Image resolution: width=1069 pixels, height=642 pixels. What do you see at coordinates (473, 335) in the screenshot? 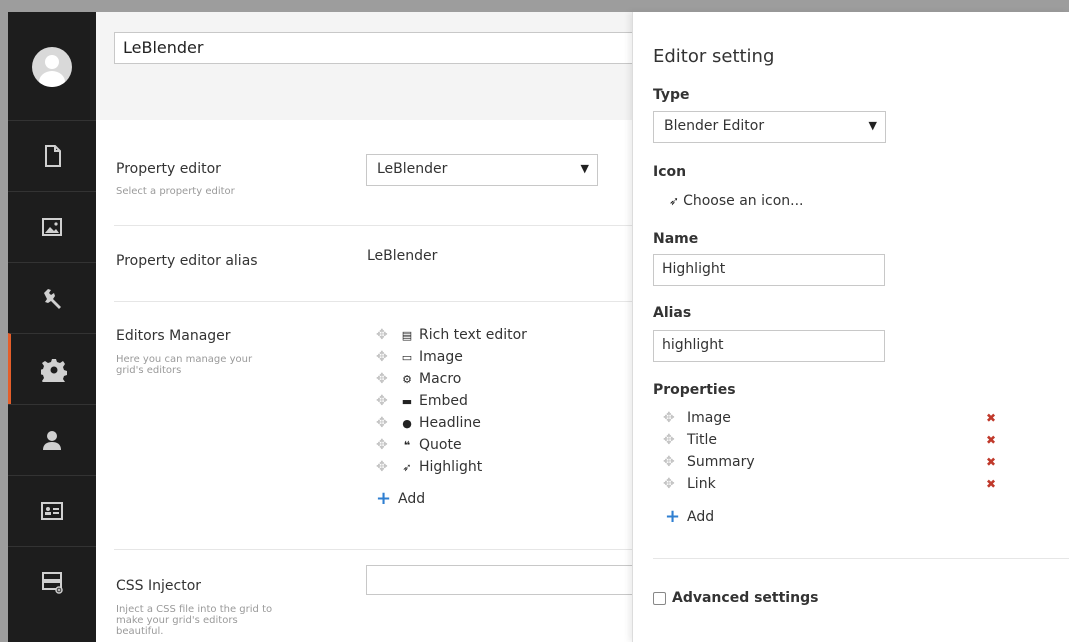
I see `editor-label: Rich text editor` at bounding box center [473, 335].